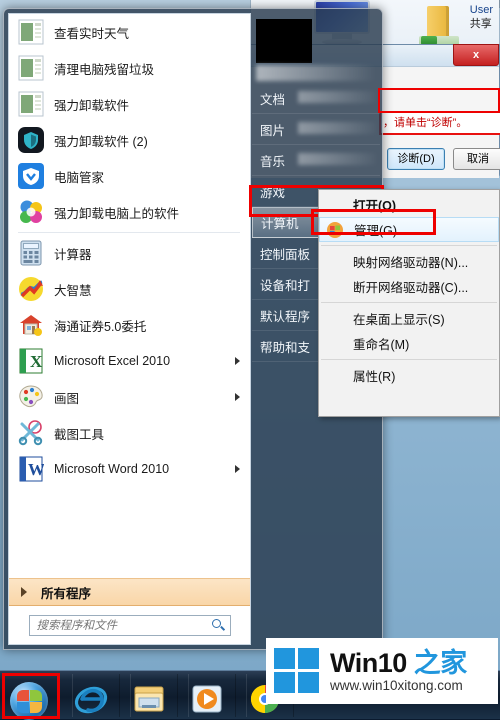 Image resolution: width=500 pixels, height=720 pixels. What do you see at coordinates (285, 316) in the screenshot?
I see `places-item-label: 默认程序` at bounding box center [285, 316].